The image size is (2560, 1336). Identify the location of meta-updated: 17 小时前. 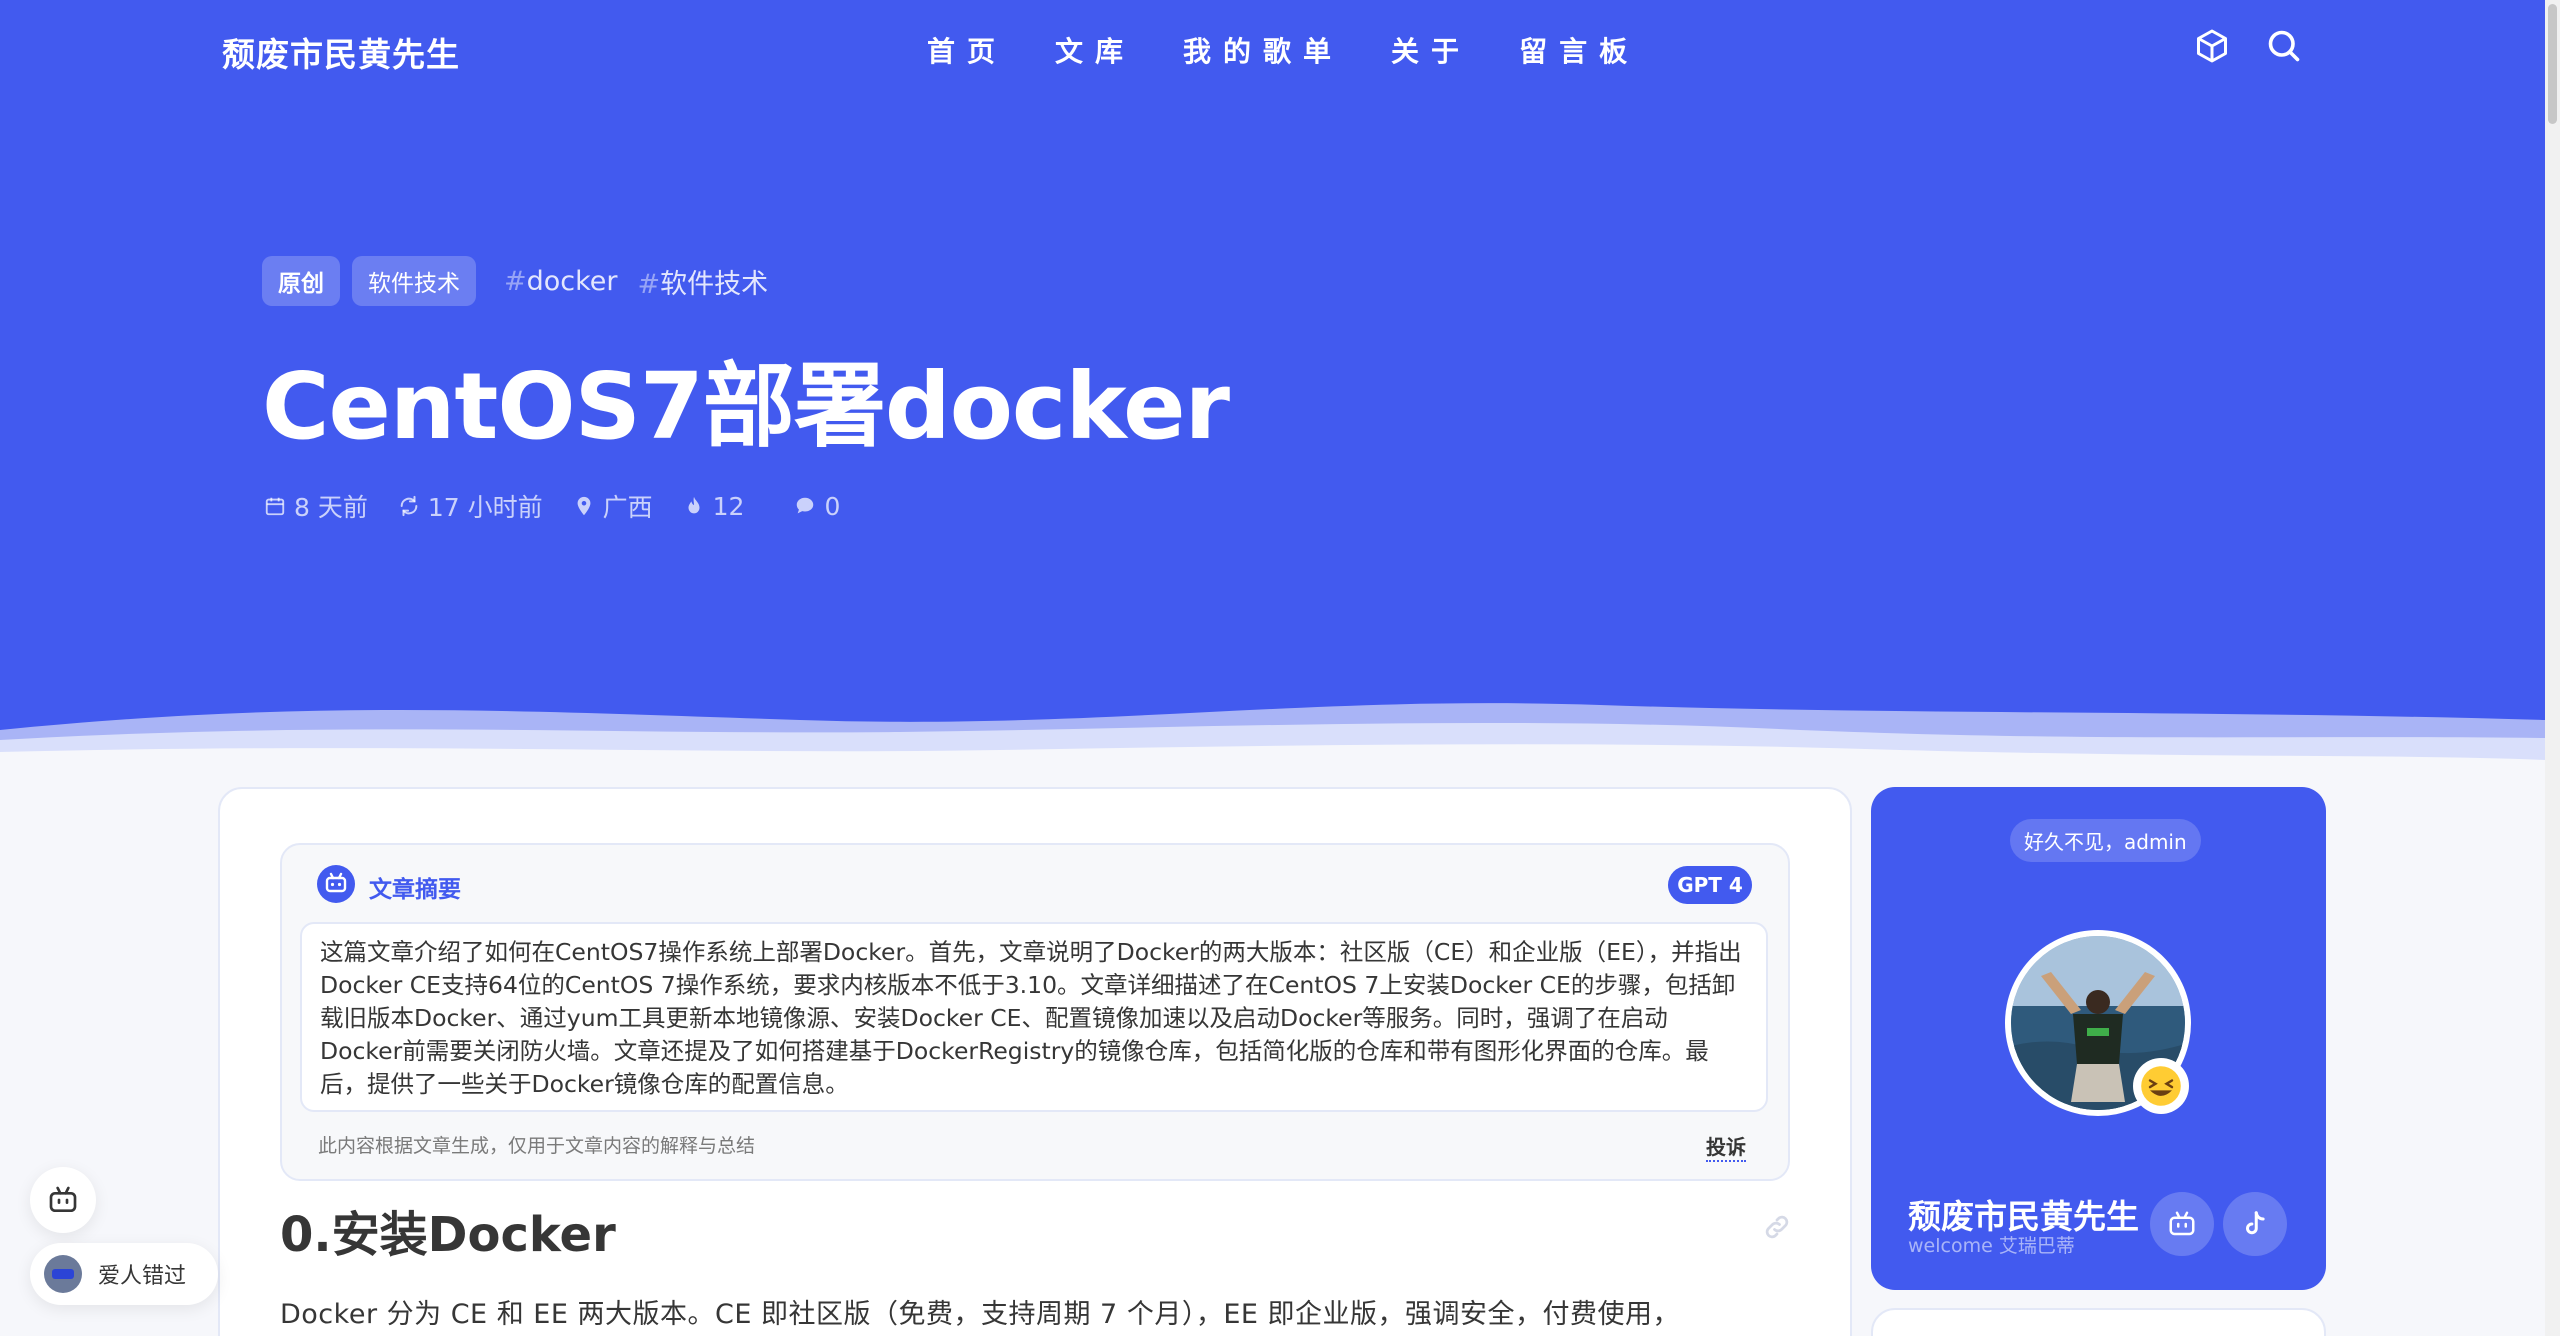
(470, 506).